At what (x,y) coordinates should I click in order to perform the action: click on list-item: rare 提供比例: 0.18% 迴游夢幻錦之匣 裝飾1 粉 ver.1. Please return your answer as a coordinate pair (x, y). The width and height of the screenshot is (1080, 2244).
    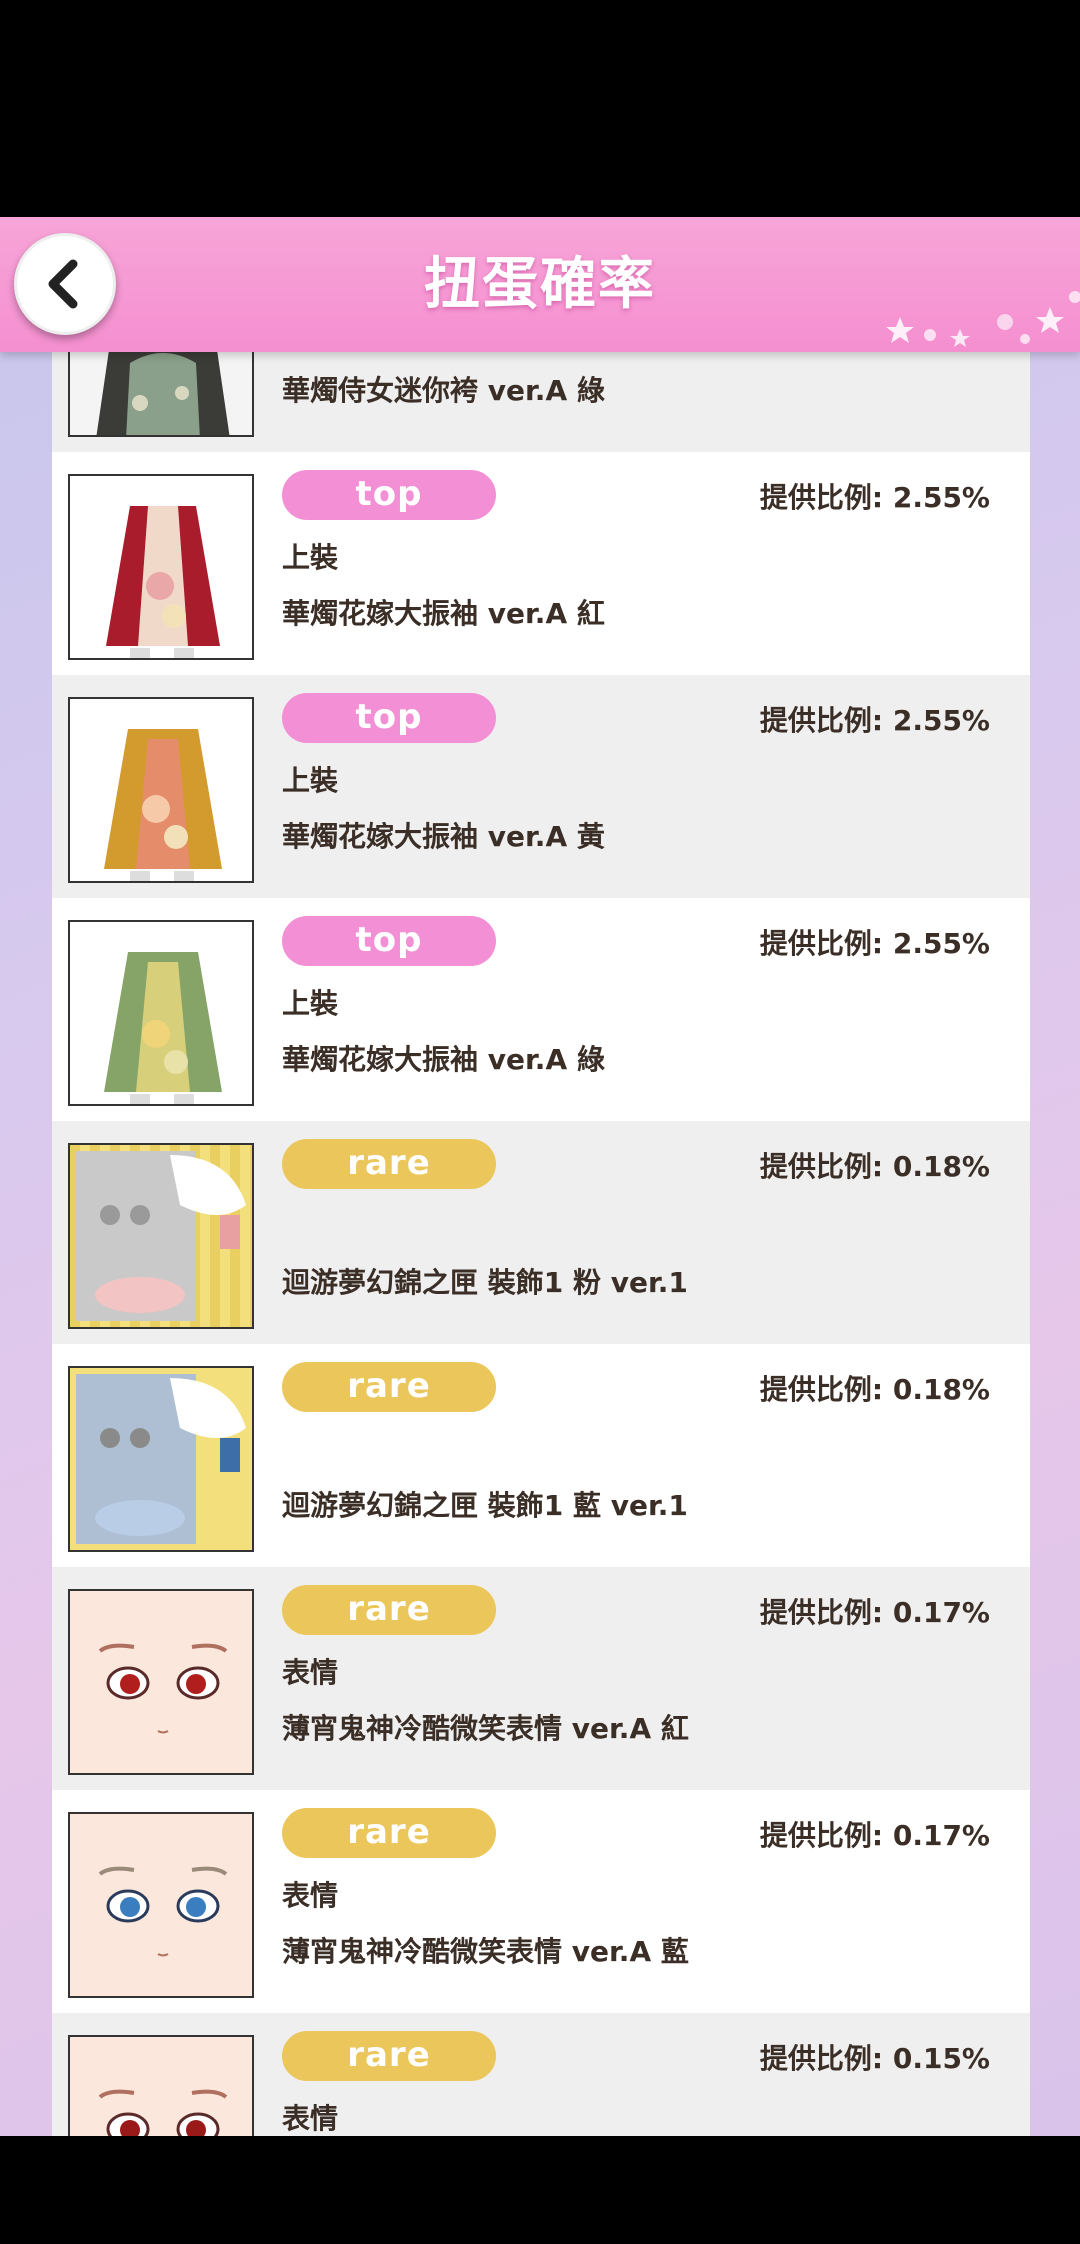
    Looking at the image, I should click on (541, 1232).